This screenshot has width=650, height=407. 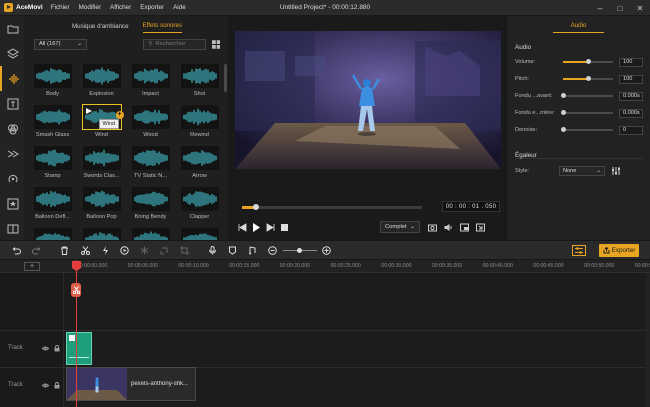 I want to click on menu-afficher: Afficher, so click(x=120, y=7).